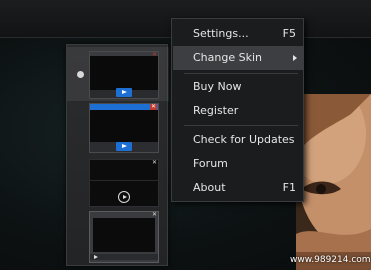 This screenshot has height=270, width=371. I want to click on menu-item-label: Buy Now, so click(217, 86).